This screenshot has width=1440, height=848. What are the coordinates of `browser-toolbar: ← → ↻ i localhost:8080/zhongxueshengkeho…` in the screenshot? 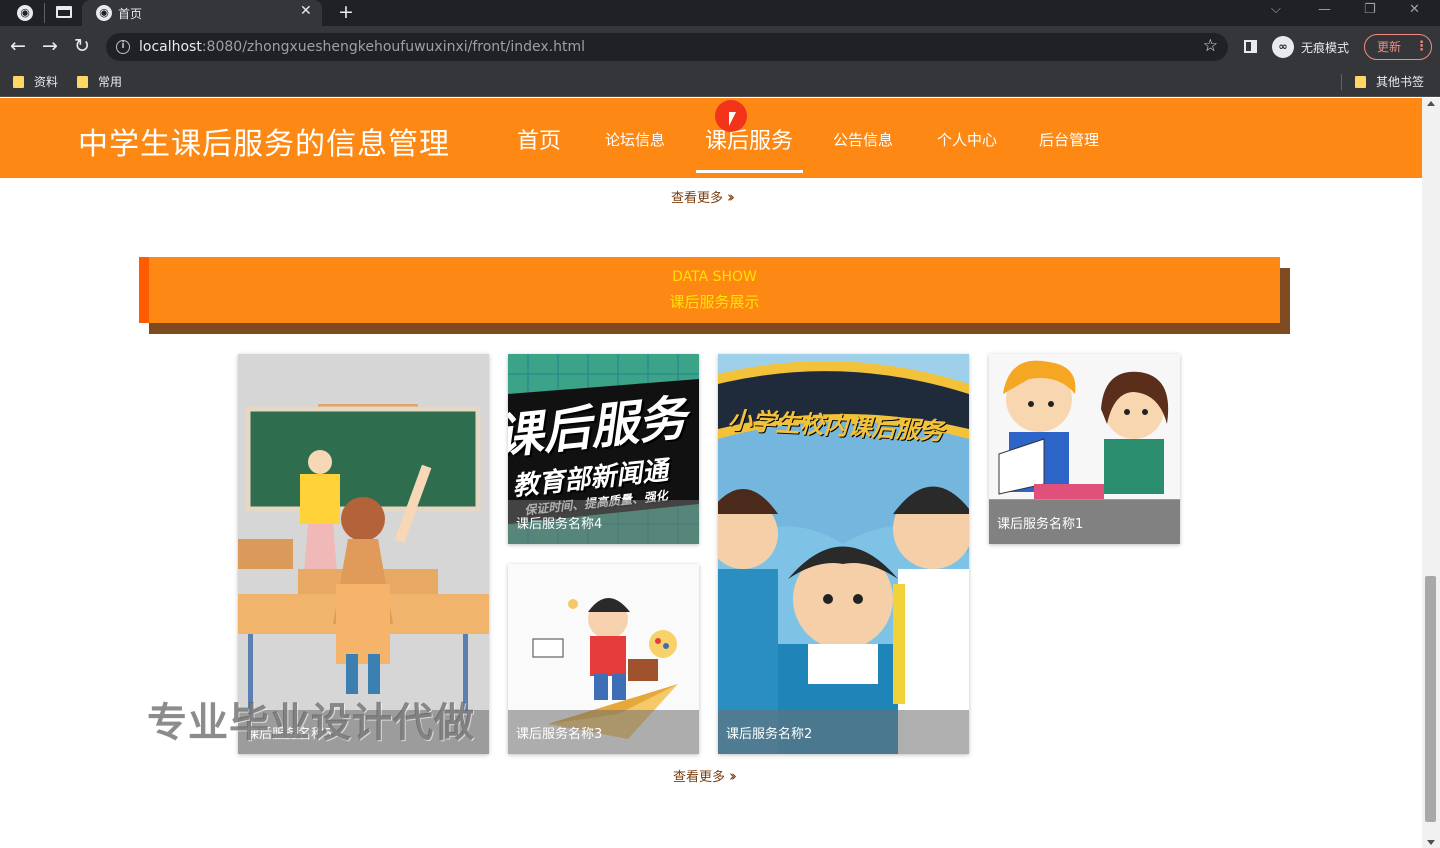 It's located at (720, 47).